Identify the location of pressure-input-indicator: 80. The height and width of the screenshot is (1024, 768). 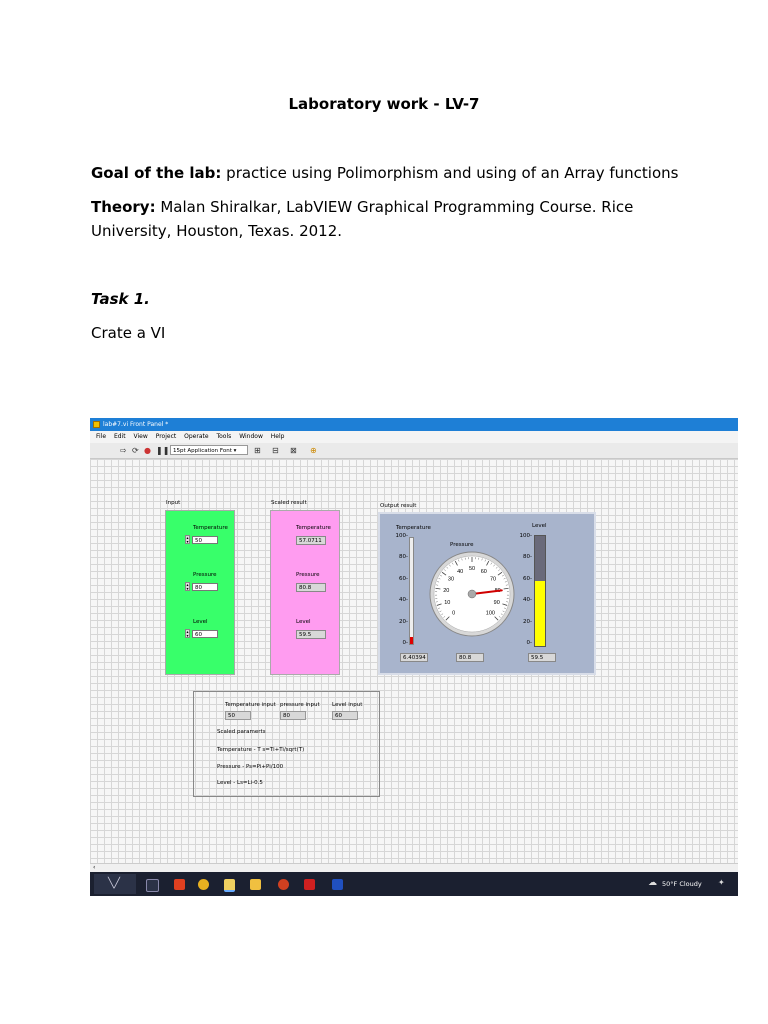
(293, 715).